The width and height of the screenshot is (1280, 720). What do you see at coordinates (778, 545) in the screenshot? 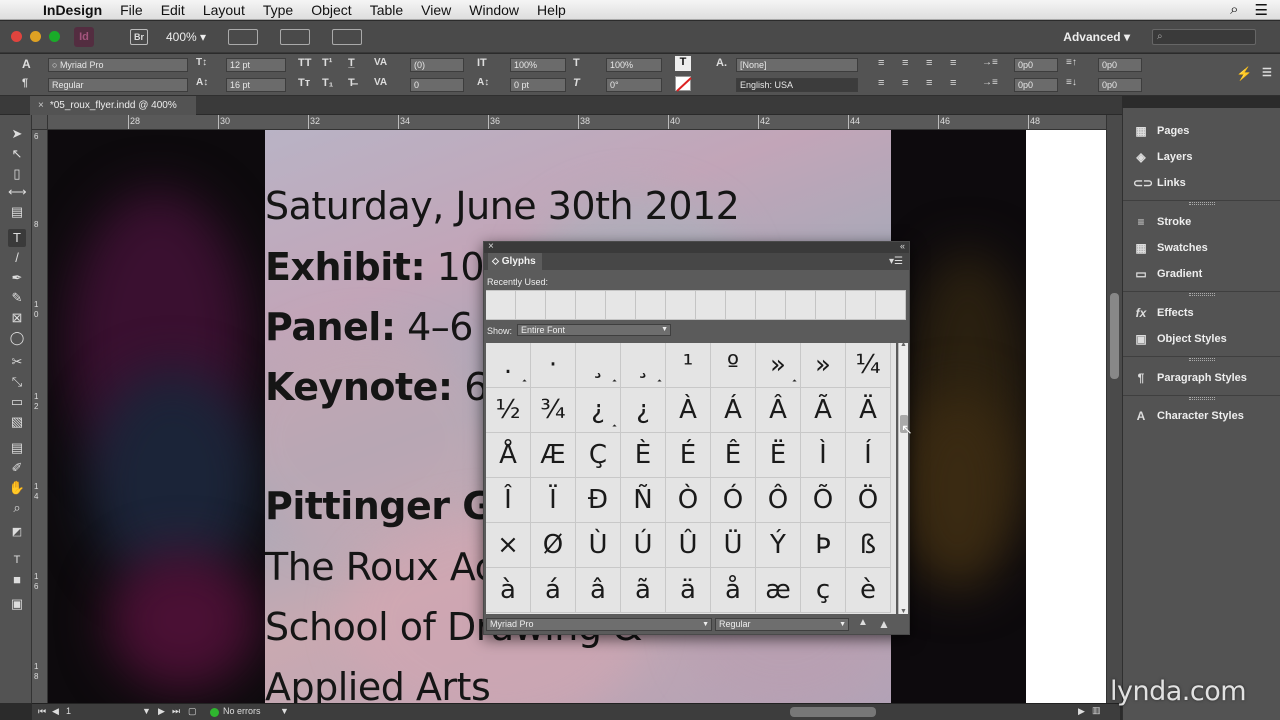
I see `glyph-cell: Ý` at bounding box center [778, 545].